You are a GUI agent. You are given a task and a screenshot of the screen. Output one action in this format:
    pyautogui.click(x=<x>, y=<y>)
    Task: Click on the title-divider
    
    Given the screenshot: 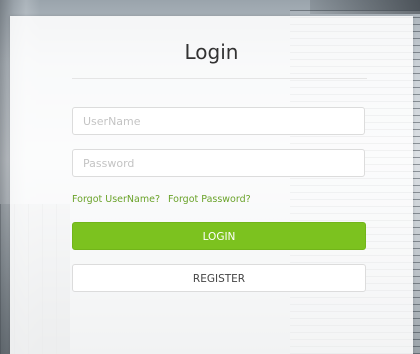 What is the action you would take?
    pyautogui.click(x=219, y=78)
    